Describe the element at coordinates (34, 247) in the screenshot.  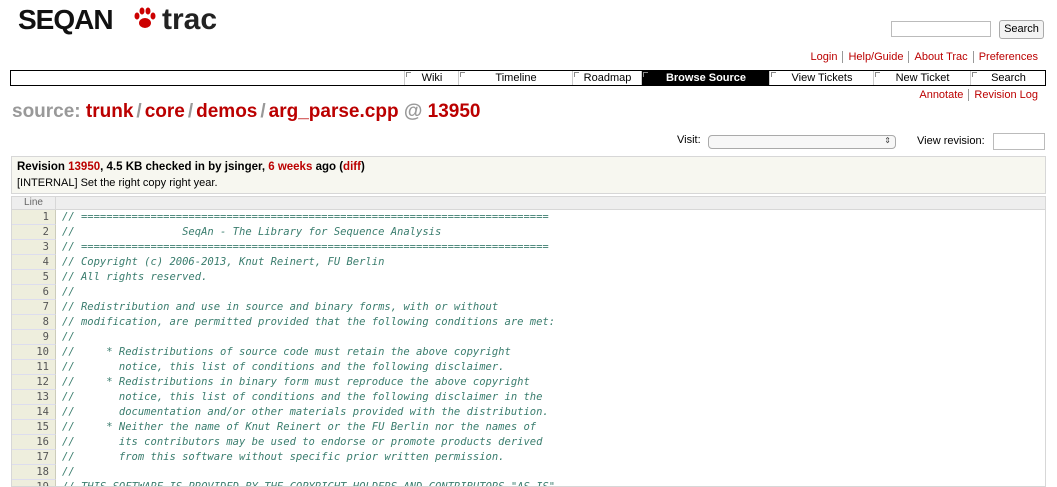
I see `line-number: 3` at that location.